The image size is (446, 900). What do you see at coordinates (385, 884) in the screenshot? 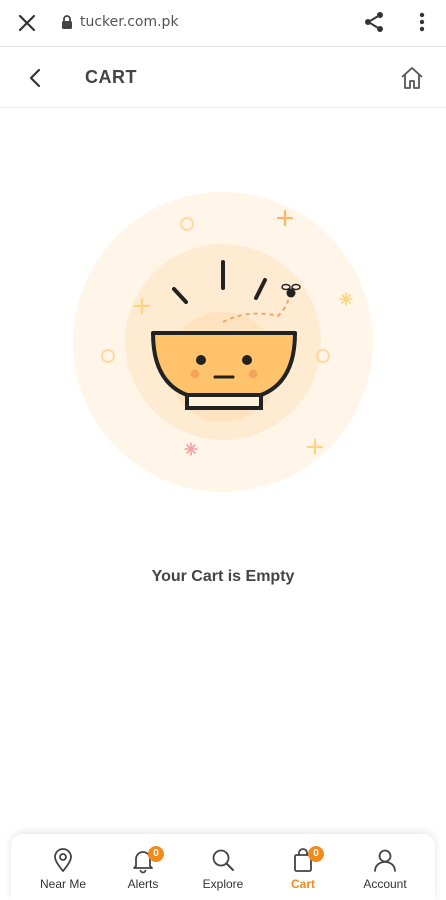
I see `nav-label: Account` at bounding box center [385, 884].